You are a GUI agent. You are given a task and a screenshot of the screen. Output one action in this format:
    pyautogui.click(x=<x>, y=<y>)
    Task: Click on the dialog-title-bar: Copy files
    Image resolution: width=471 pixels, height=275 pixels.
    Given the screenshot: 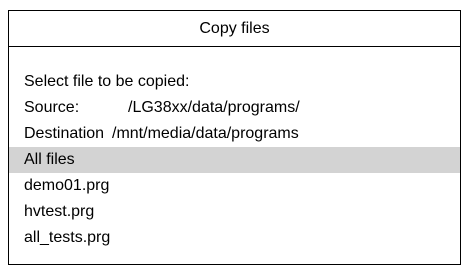 What is the action you would take?
    pyautogui.click(x=234, y=29)
    